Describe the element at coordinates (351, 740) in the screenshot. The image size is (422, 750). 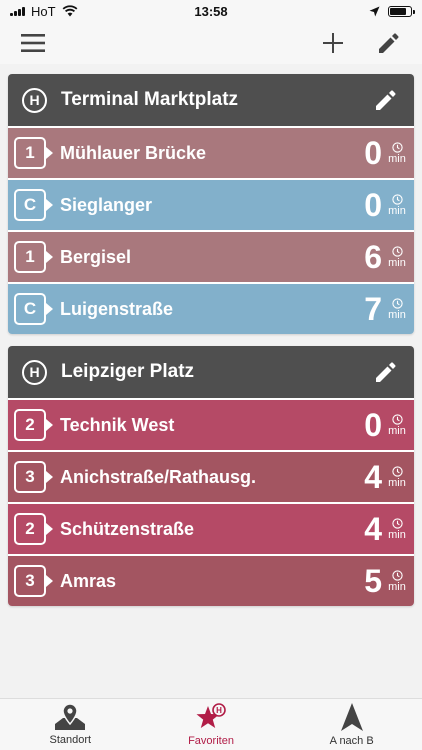
I see `tab-label: A nach B` at that location.